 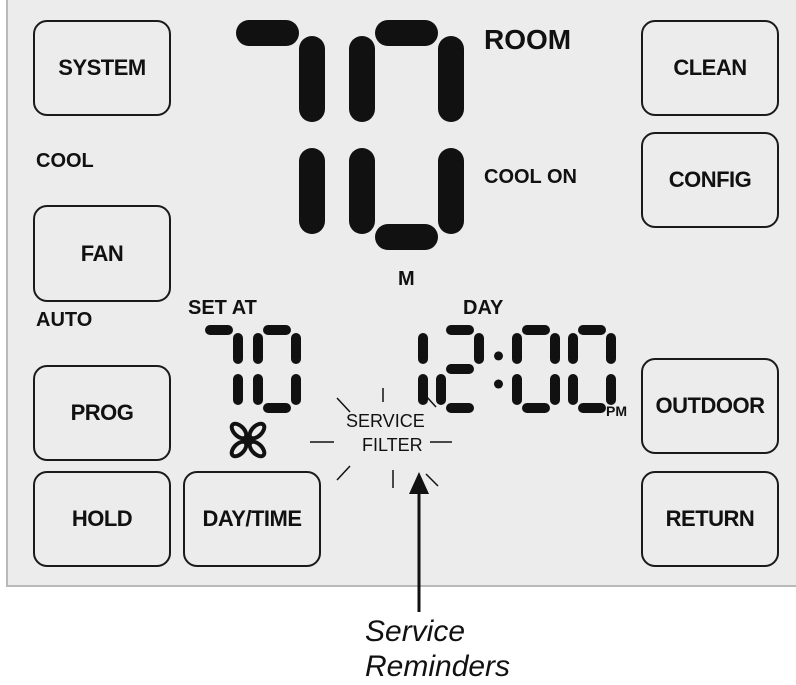 I want to click on fan-icon, so click(x=248, y=440).